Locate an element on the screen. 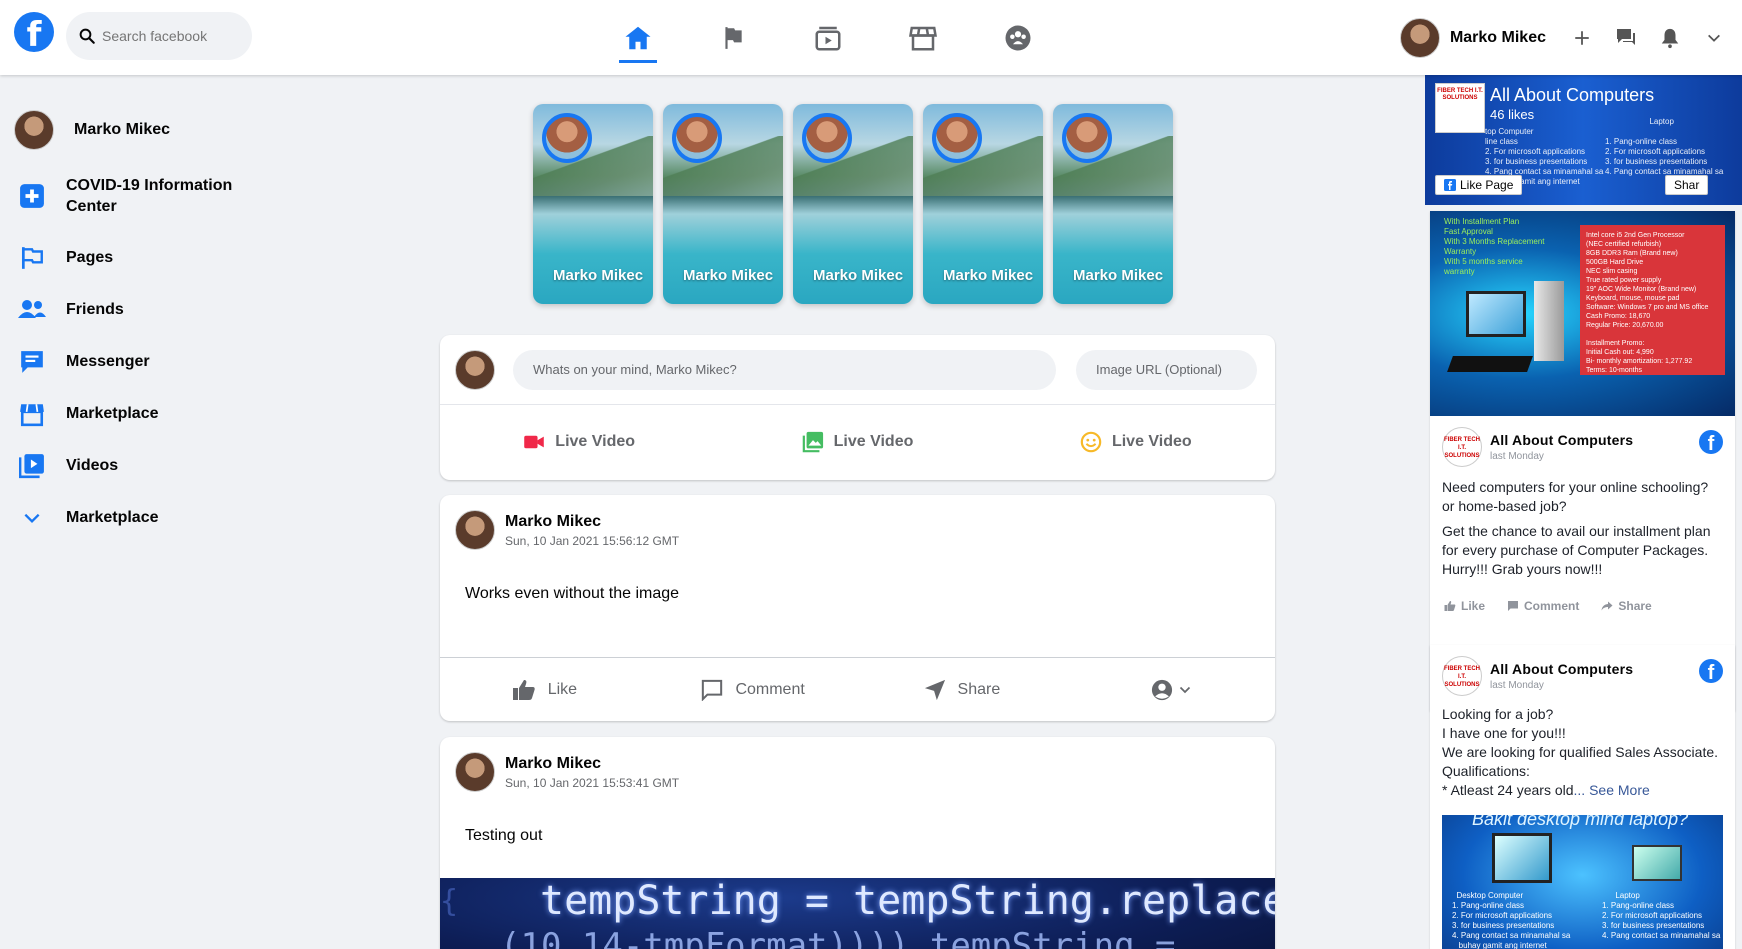 The height and width of the screenshot is (949, 1742). nav-pages is located at coordinates (733, 37).